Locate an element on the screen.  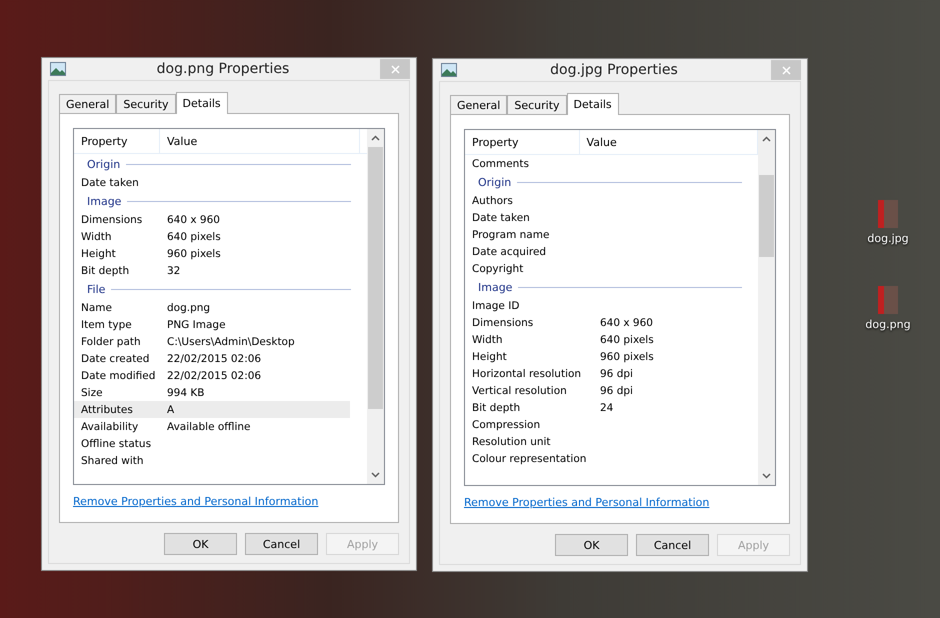
property-row: Offline status is located at coordinates (212, 443).